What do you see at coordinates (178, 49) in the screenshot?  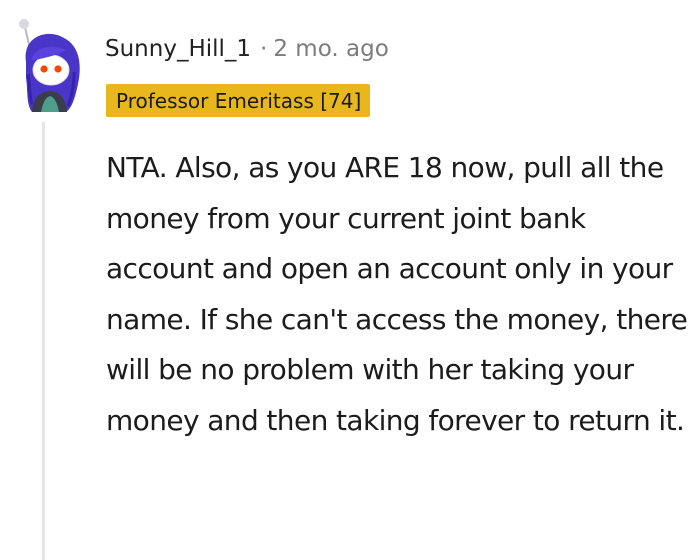 I see `author-username: Sunny_Hill_1` at bounding box center [178, 49].